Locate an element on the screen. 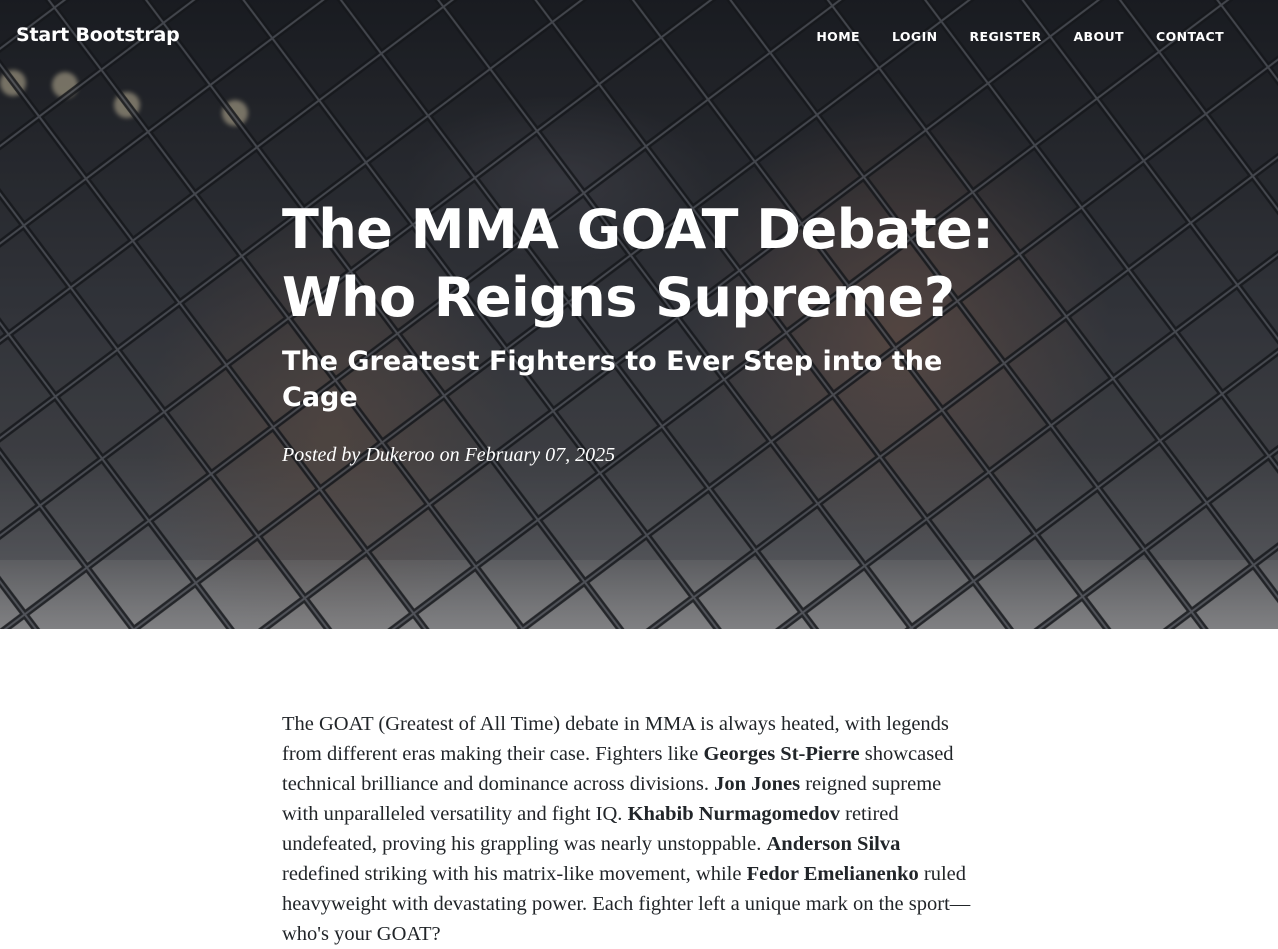  main-nav: HOME LOGIN REGISTER ABOUT CONTACT is located at coordinates (1004, 36).